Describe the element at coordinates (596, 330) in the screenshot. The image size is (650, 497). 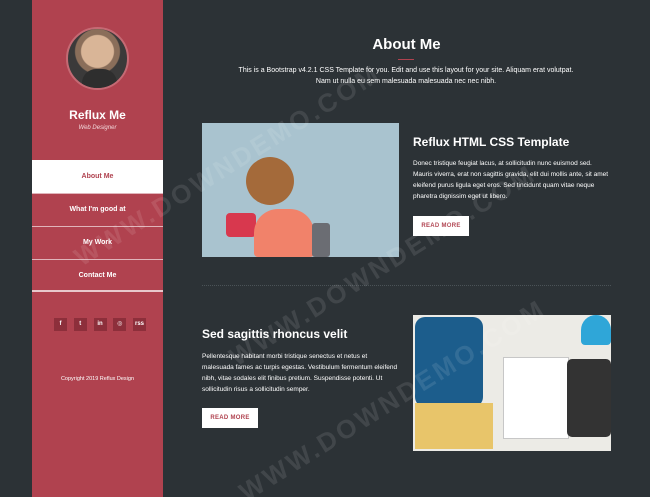
I see `lamp-shape` at that location.